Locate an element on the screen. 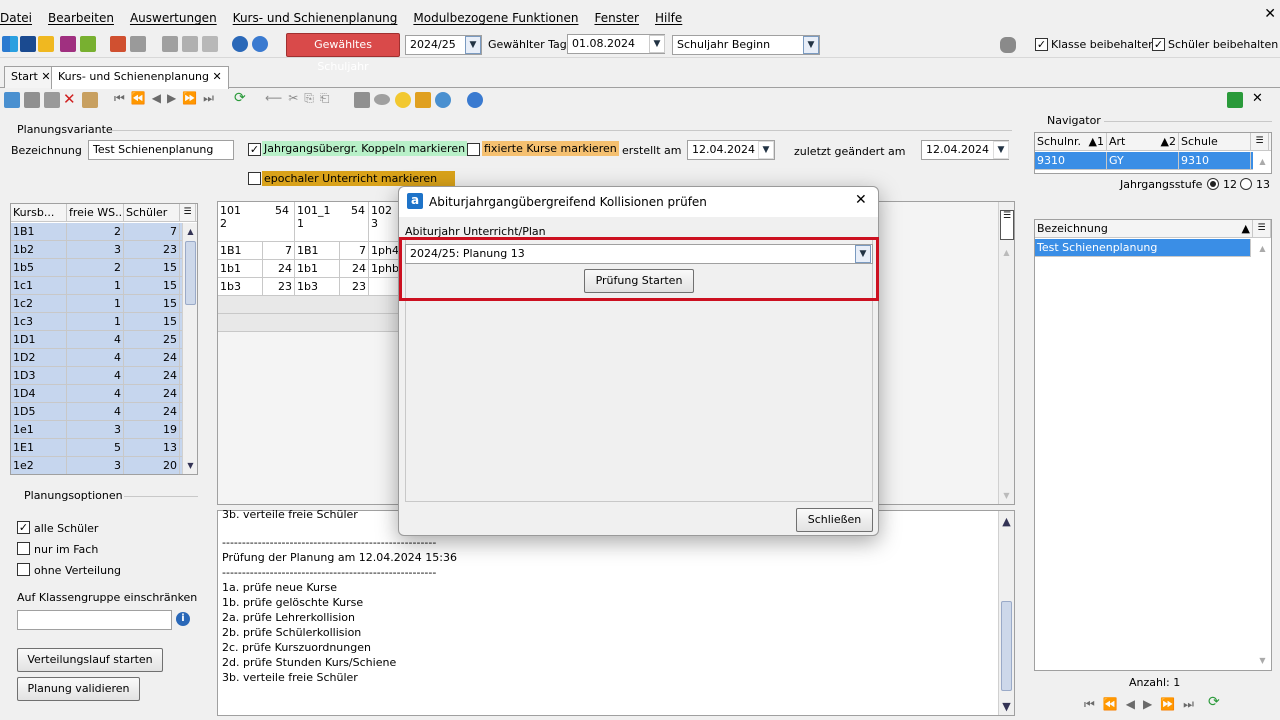  keep-student-checkbox: ✓ is located at coordinates (1158, 44).